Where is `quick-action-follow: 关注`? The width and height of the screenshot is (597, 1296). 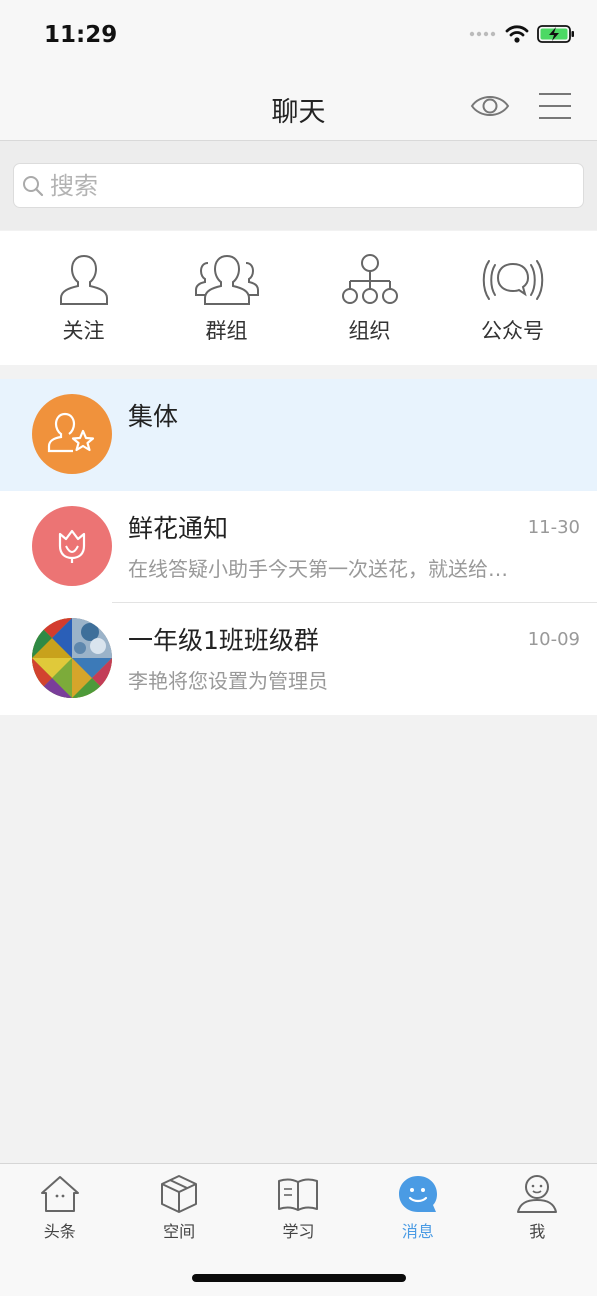 quick-action-follow: 关注 is located at coordinates (83, 298).